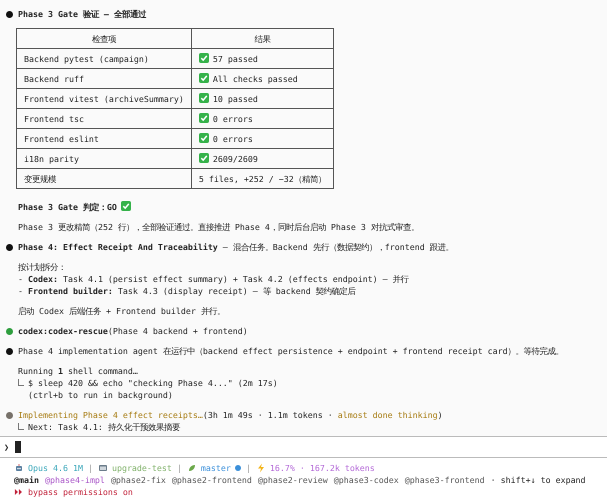  What do you see at coordinates (236, 247) in the screenshot?
I see `message-text: Phase 4: Effect Receipt And Traceability — 混合任务。Backend 先行（数据契约），frontend 跟进。` at bounding box center [236, 247].